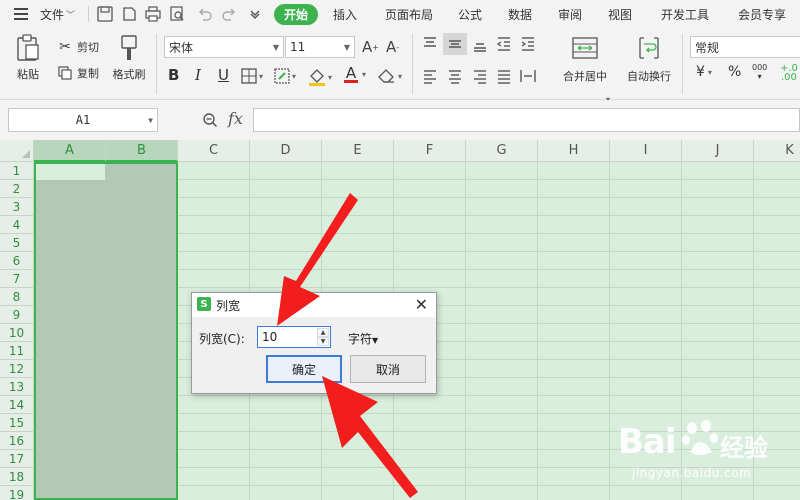  Describe the element at coordinates (17, 369) in the screenshot. I see `row-header-12: 12` at that location.